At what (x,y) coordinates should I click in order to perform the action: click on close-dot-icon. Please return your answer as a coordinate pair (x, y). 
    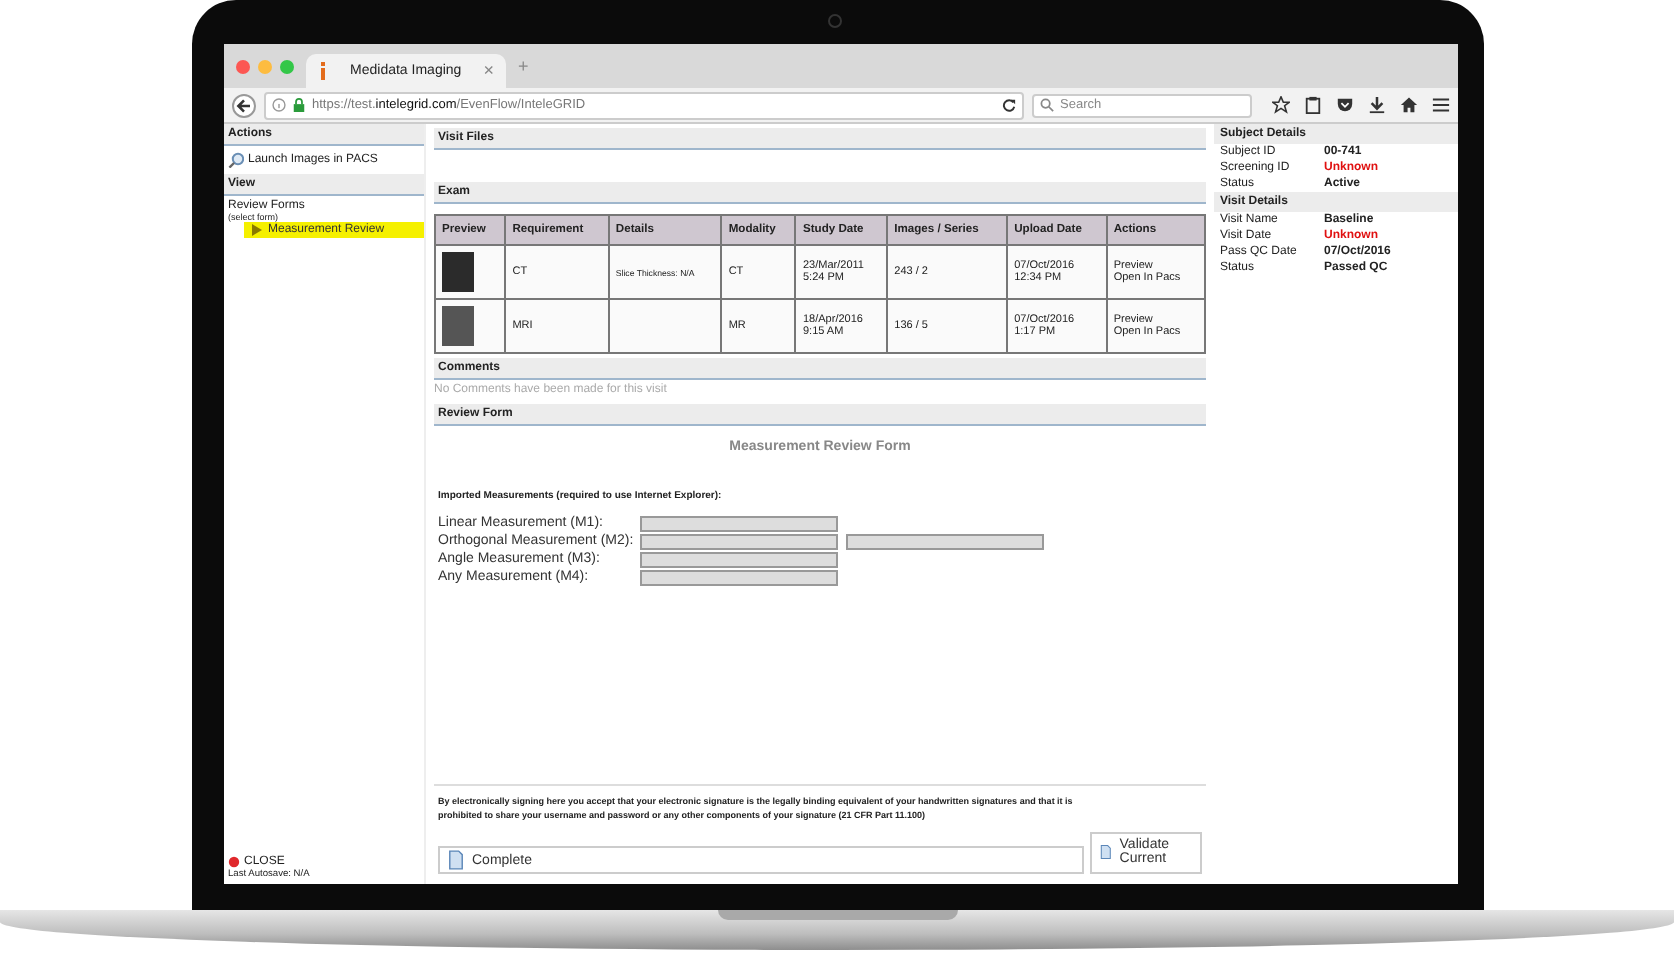
    Looking at the image, I should click on (234, 862).